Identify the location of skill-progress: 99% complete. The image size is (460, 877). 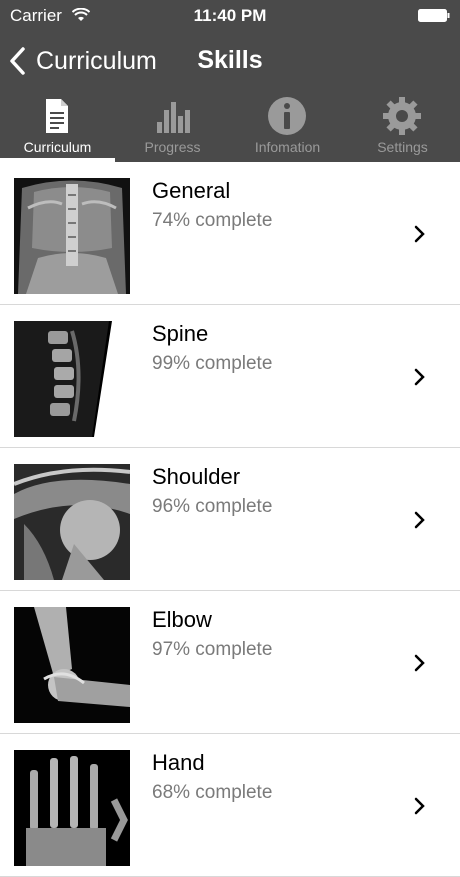
(212, 363).